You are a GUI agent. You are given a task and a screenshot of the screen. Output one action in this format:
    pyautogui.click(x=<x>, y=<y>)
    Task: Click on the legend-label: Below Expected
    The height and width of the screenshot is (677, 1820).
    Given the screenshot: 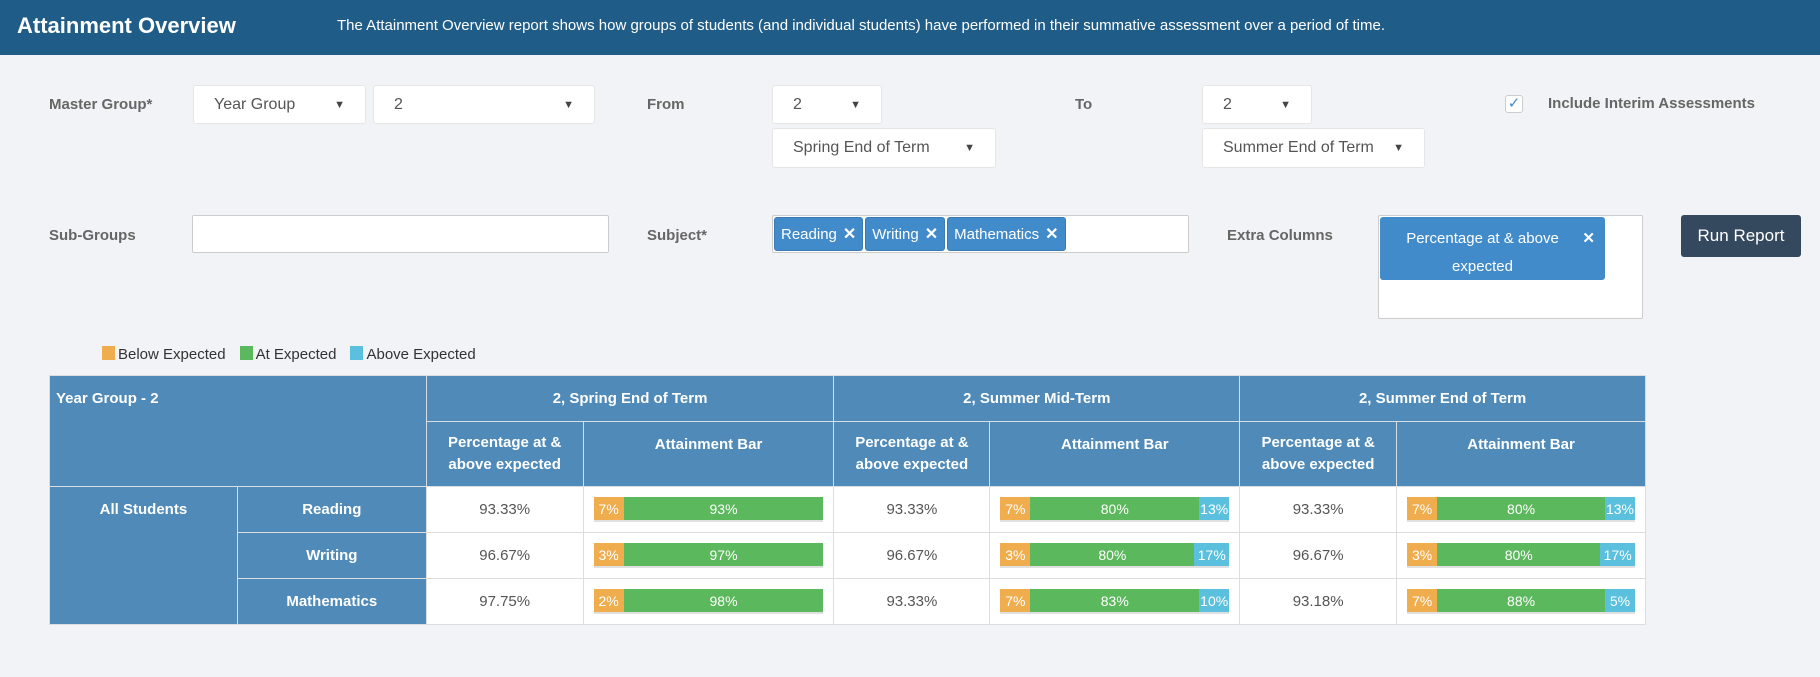 What is the action you would take?
    pyautogui.click(x=172, y=354)
    